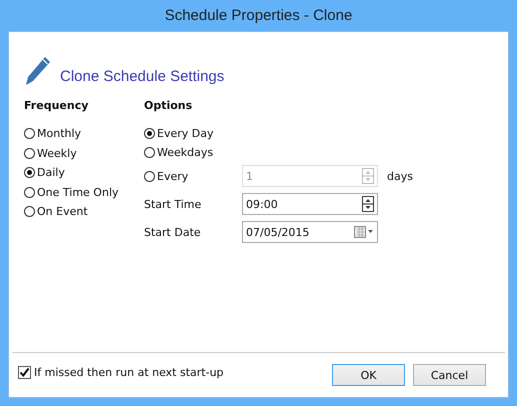  What do you see at coordinates (364, 232) in the screenshot?
I see `calendar-dropdown-icon` at bounding box center [364, 232].